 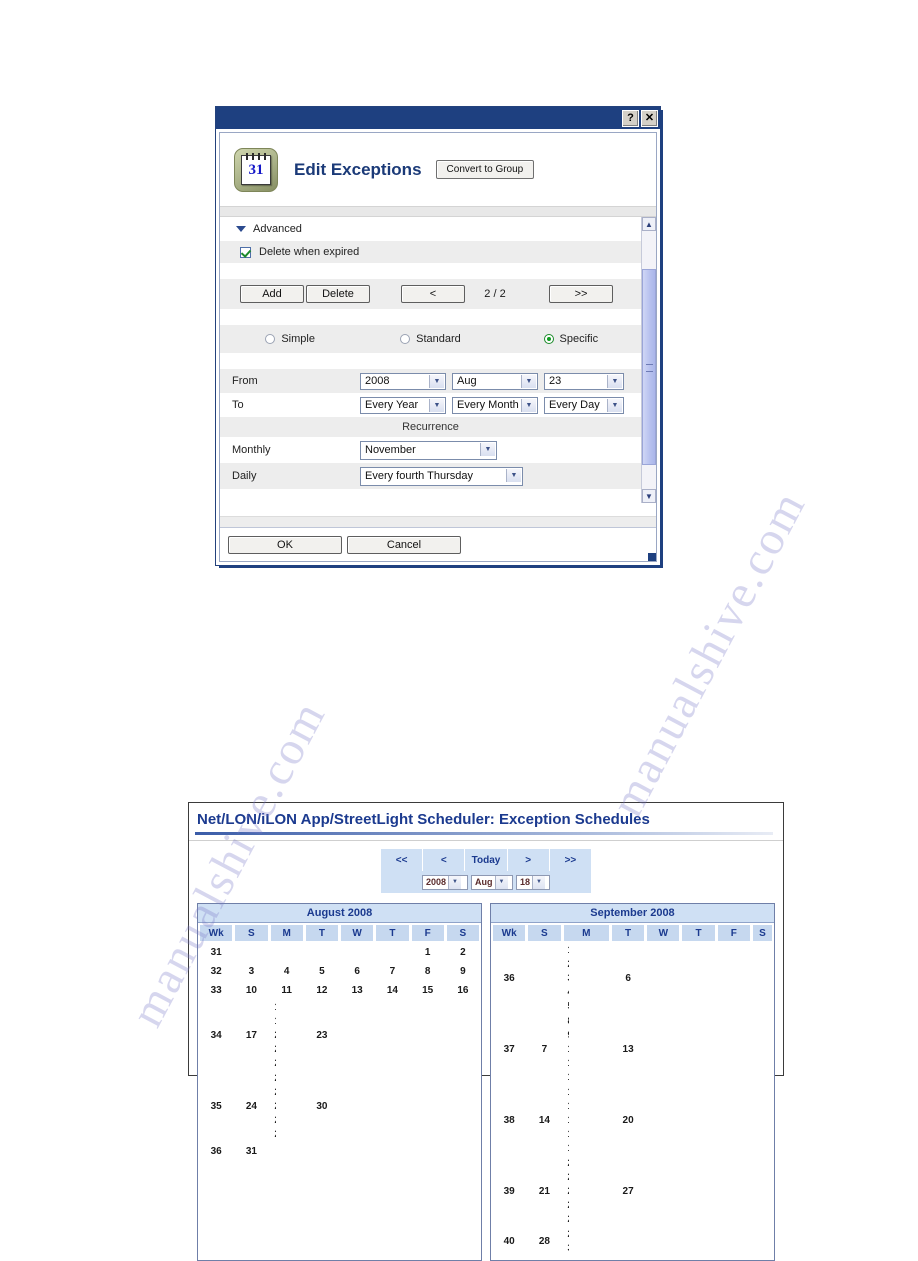 What do you see at coordinates (649, 496) in the screenshot?
I see `scroll-down-icon: ▼` at bounding box center [649, 496].